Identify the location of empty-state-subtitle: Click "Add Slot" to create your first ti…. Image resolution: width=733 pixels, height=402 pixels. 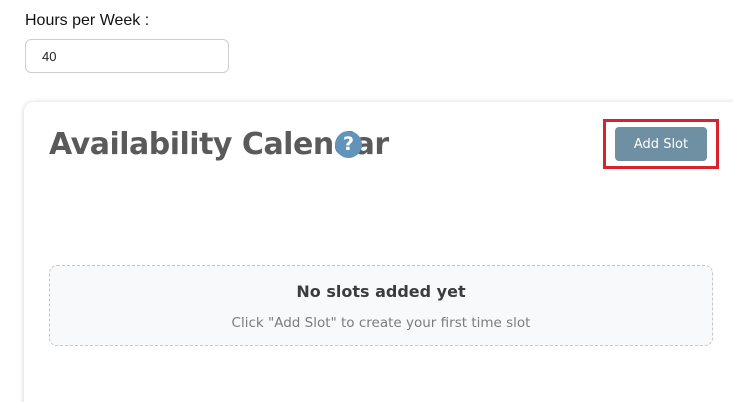
(381, 323).